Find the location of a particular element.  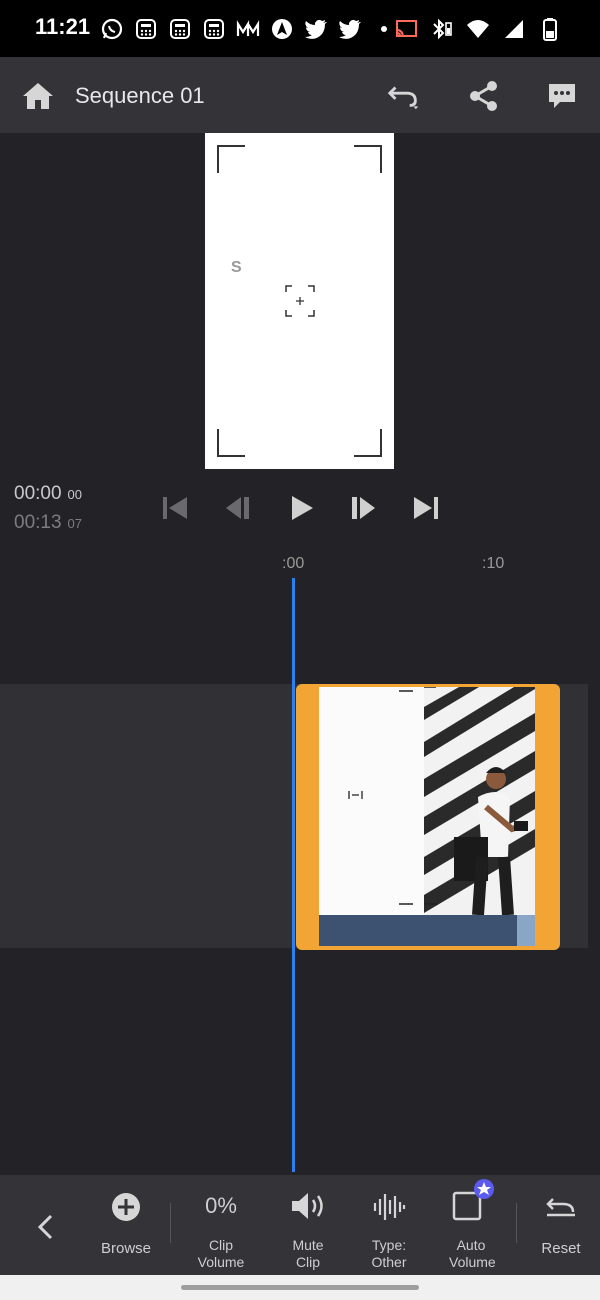

total-timecode: 00:13 07 is located at coordinates (48, 522).